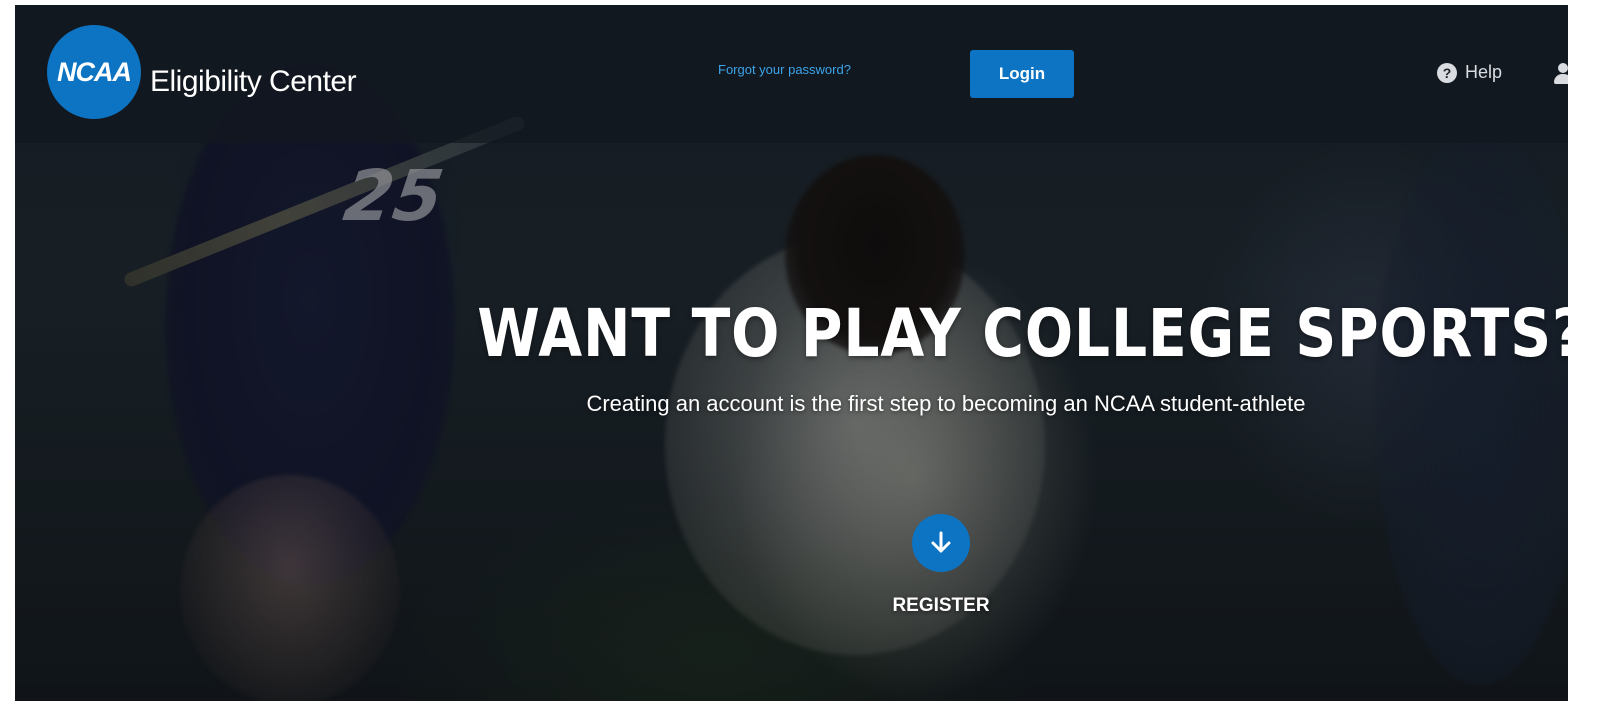 This screenshot has width=1612, height=721. What do you see at coordinates (253, 81) in the screenshot?
I see `brand-name: Eligibility Center` at bounding box center [253, 81].